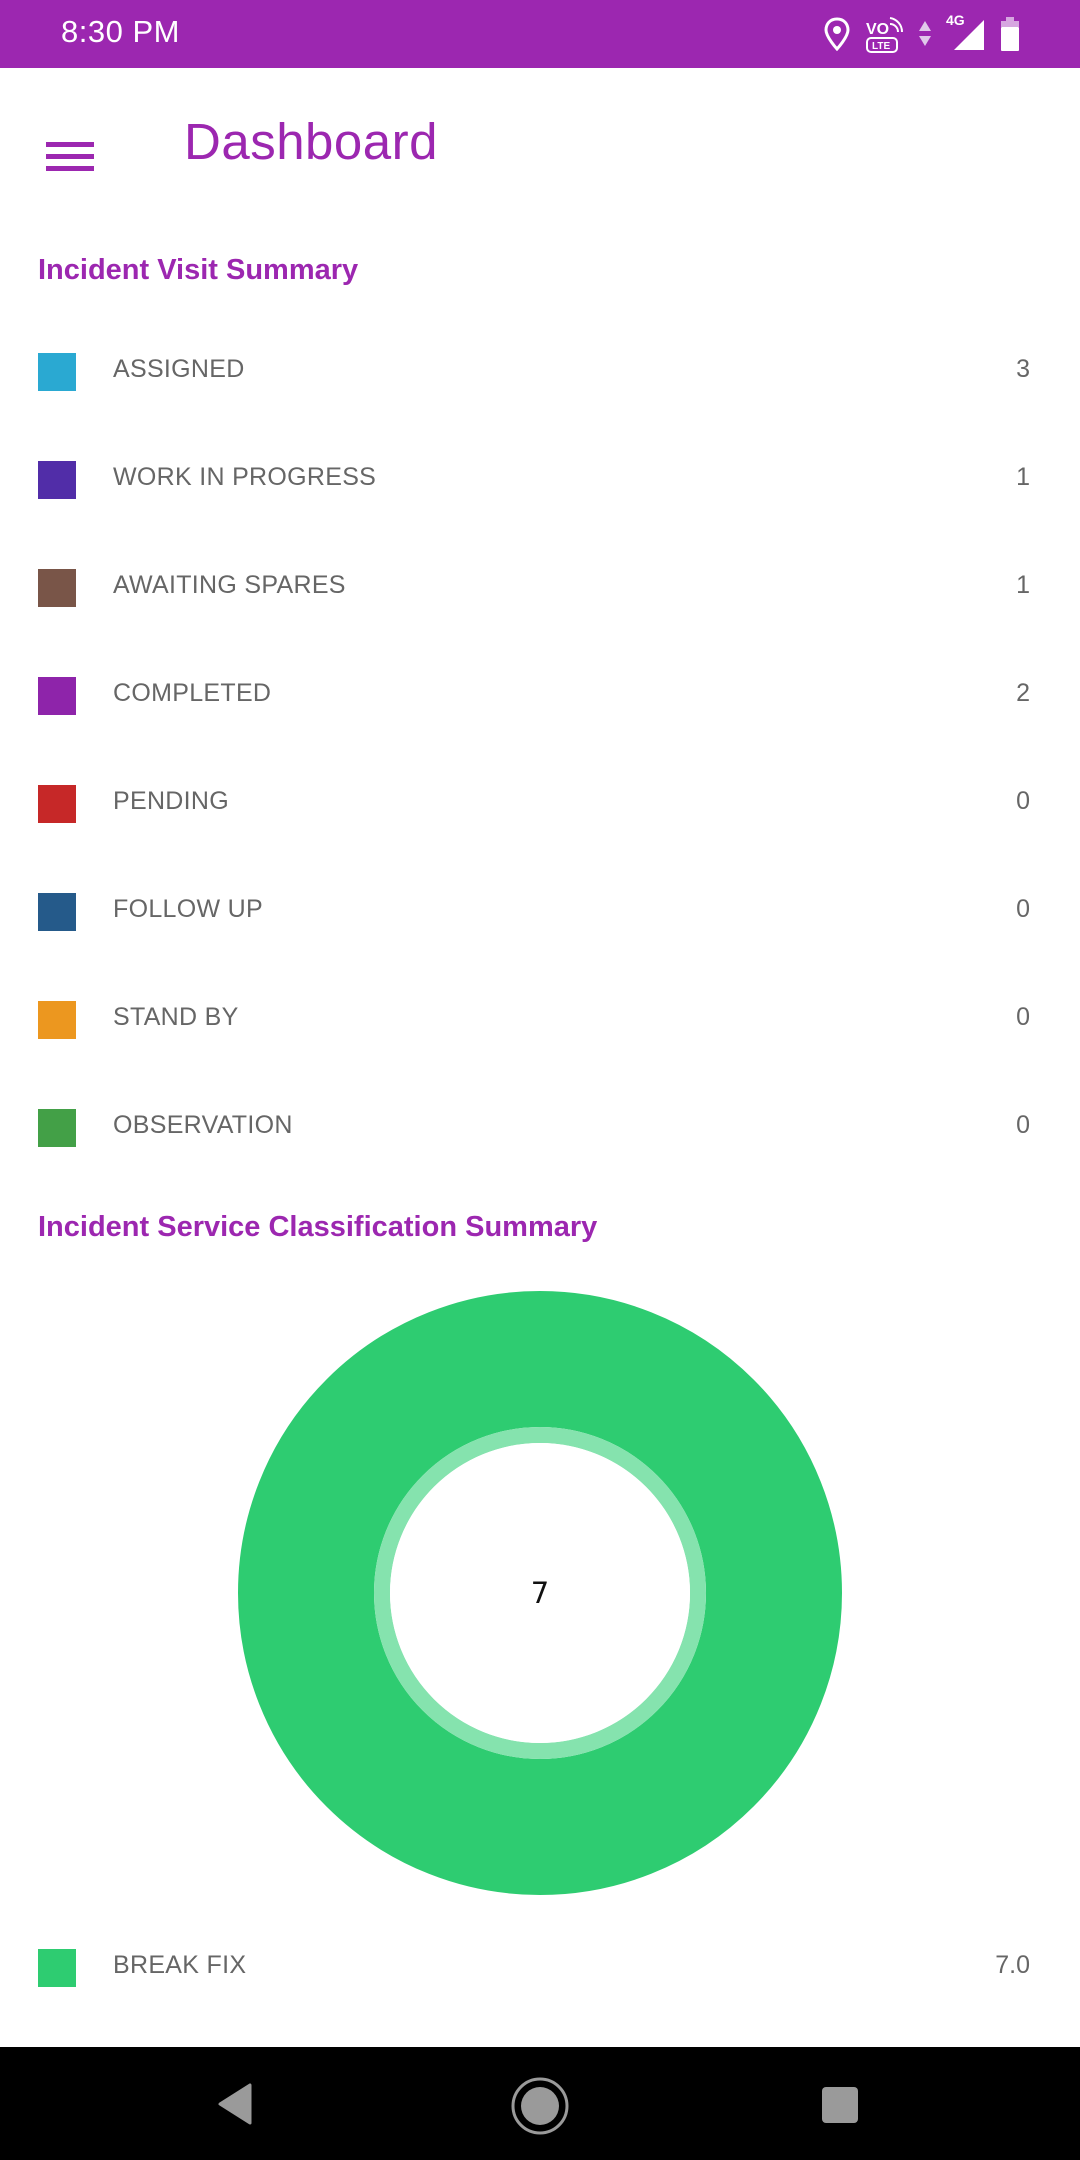  I want to click on legend-label: AWAITING SPARES, so click(229, 585).